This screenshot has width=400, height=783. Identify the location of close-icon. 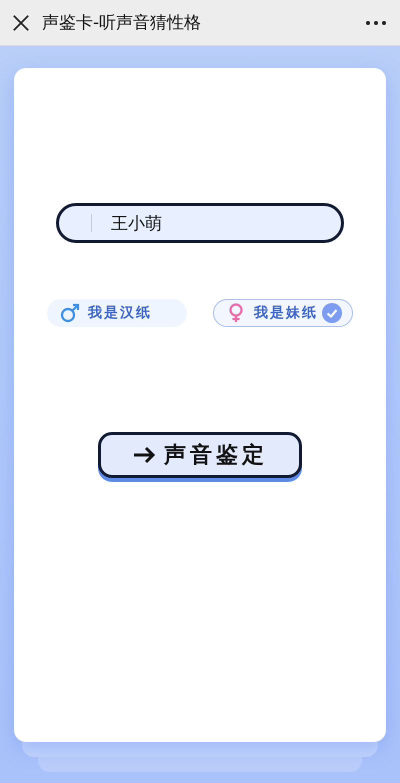
(21, 23).